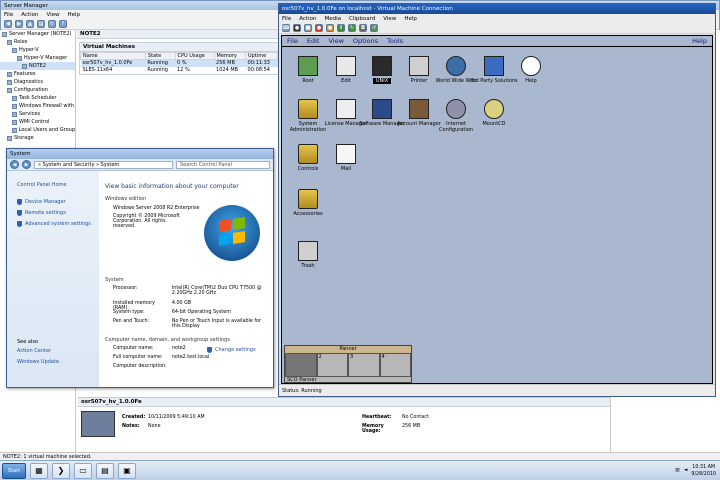 The height and width of the screenshot is (480, 720). Describe the element at coordinates (19, 223) in the screenshot. I see `shield-icon` at that location.